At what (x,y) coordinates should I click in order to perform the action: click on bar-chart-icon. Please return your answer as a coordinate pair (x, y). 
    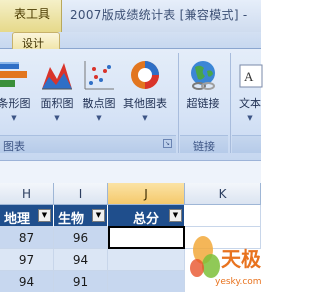
    Looking at the image, I should click on (13, 74).